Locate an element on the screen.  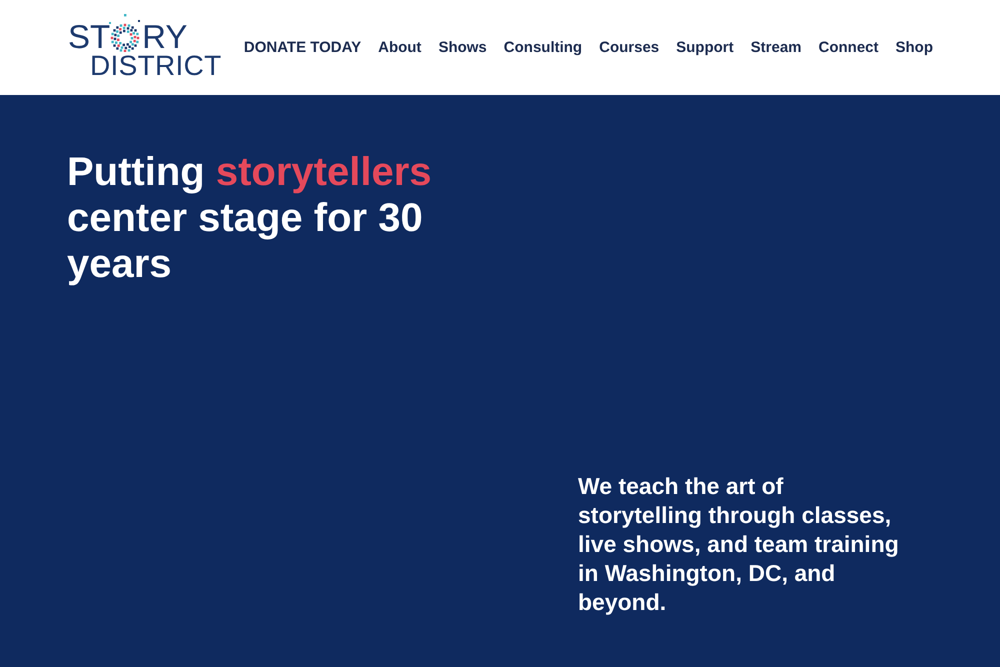
logo-text: ST is located at coordinates (89, 37).